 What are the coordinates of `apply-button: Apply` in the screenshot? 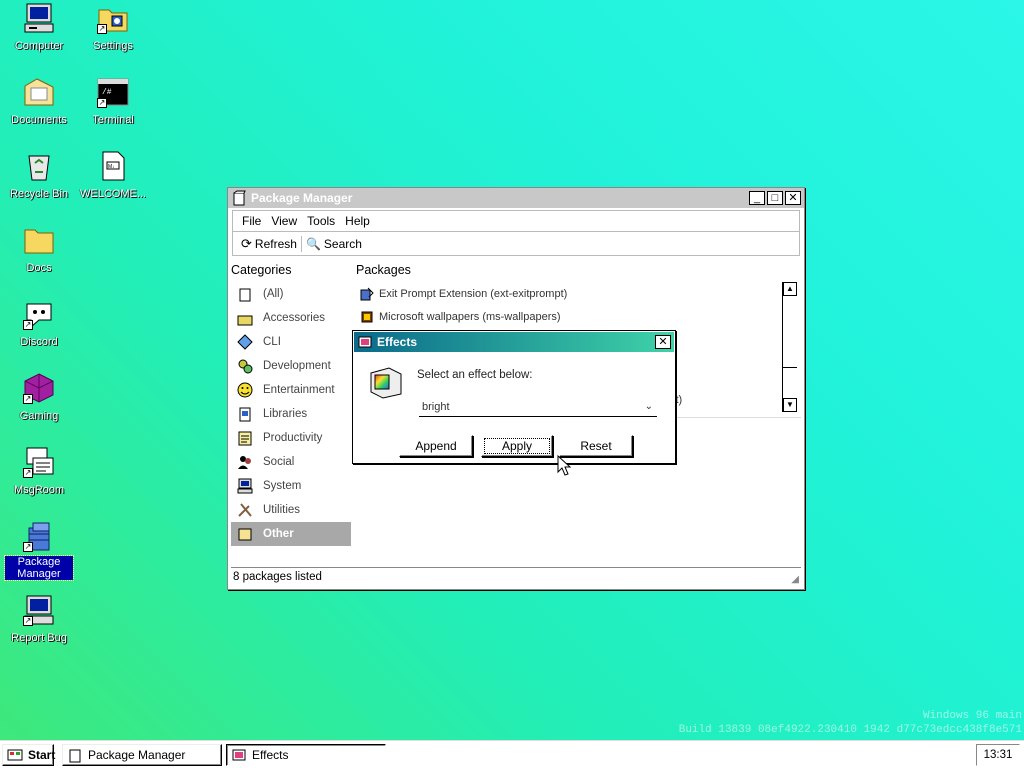 It's located at (517, 446).